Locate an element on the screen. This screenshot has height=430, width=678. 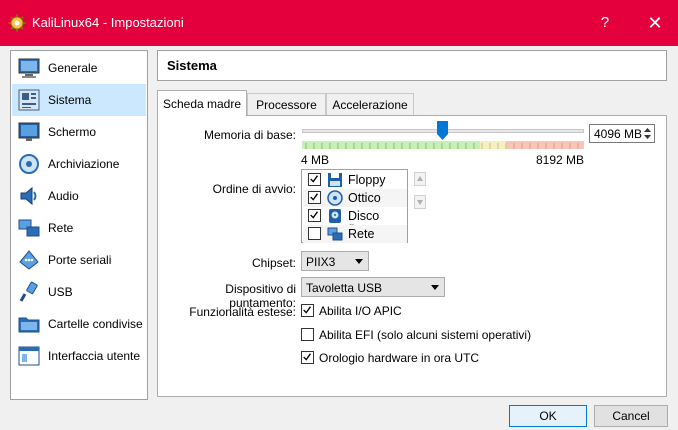
chipset-select: PIIX3 is located at coordinates (335, 261).